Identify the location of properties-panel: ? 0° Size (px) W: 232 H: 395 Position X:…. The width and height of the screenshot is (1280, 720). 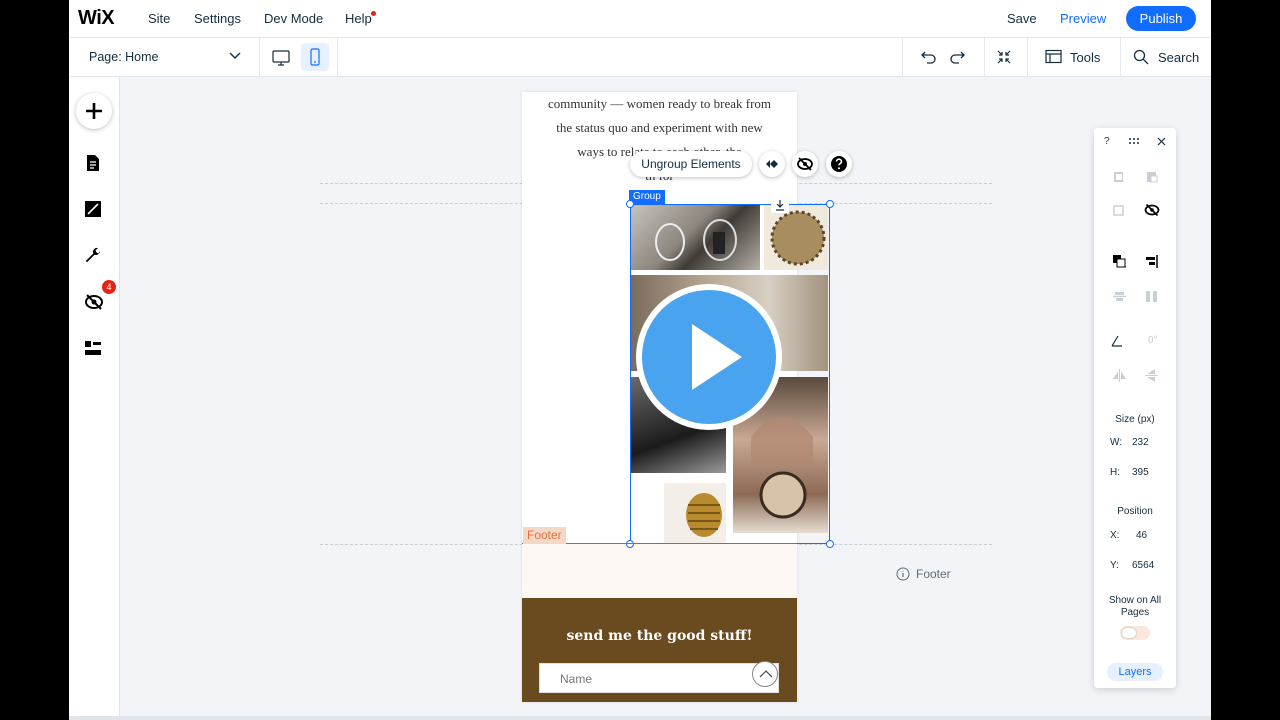
(1135, 408).